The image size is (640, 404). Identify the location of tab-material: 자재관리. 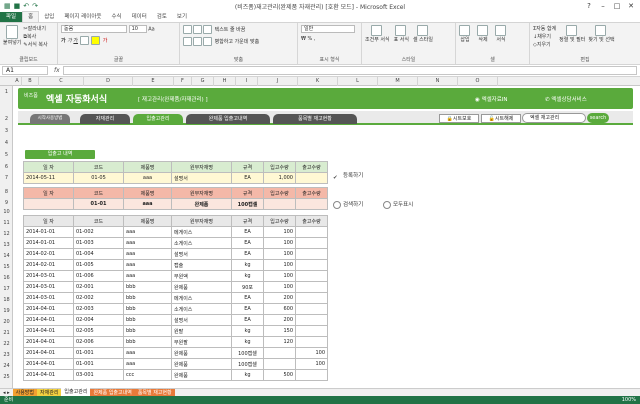
(105, 119).